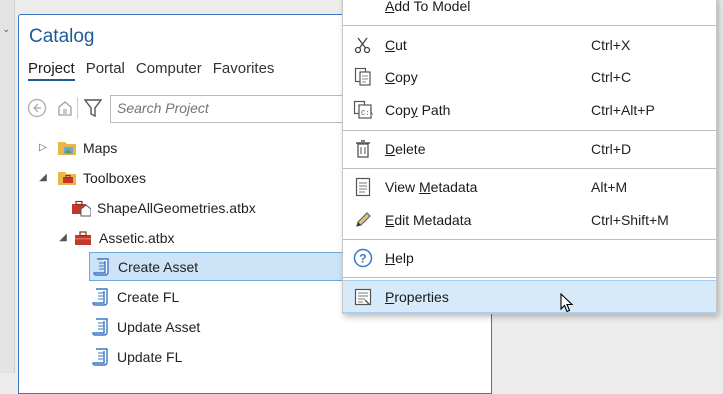 The height and width of the screenshot is (394, 723). I want to click on filter-button, so click(93, 108).